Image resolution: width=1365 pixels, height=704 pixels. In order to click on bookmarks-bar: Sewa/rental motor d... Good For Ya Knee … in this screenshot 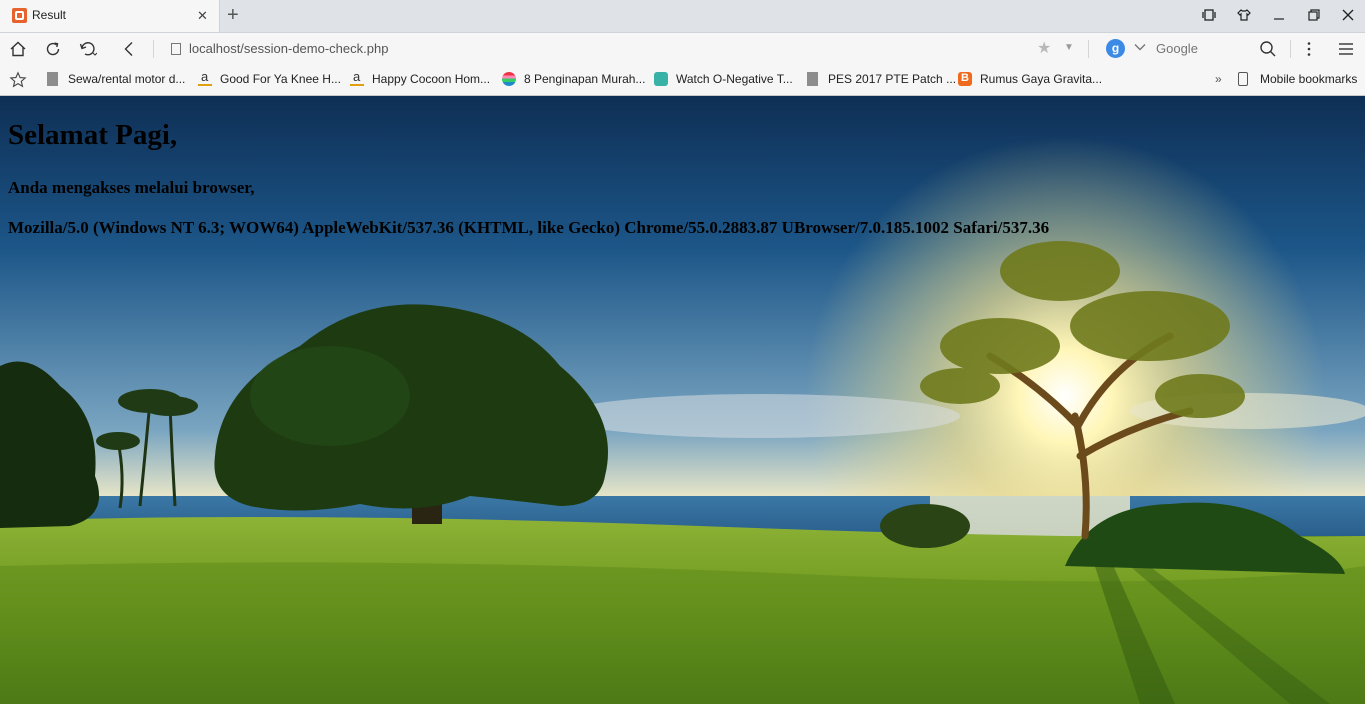, I will do `click(682, 80)`.